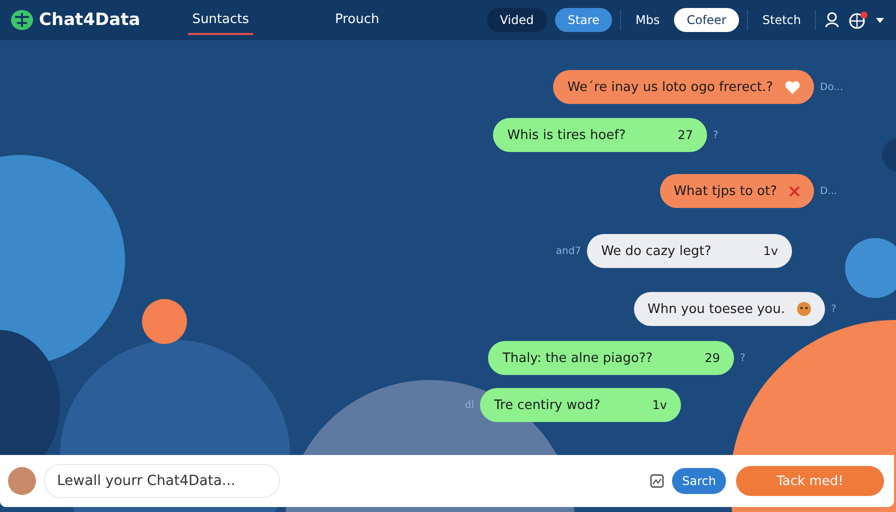 Image resolution: width=896 pixels, height=512 pixels. Describe the element at coordinates (656, 251) in the screenshot. I see `message-text: We do cazy legt?` at that location.